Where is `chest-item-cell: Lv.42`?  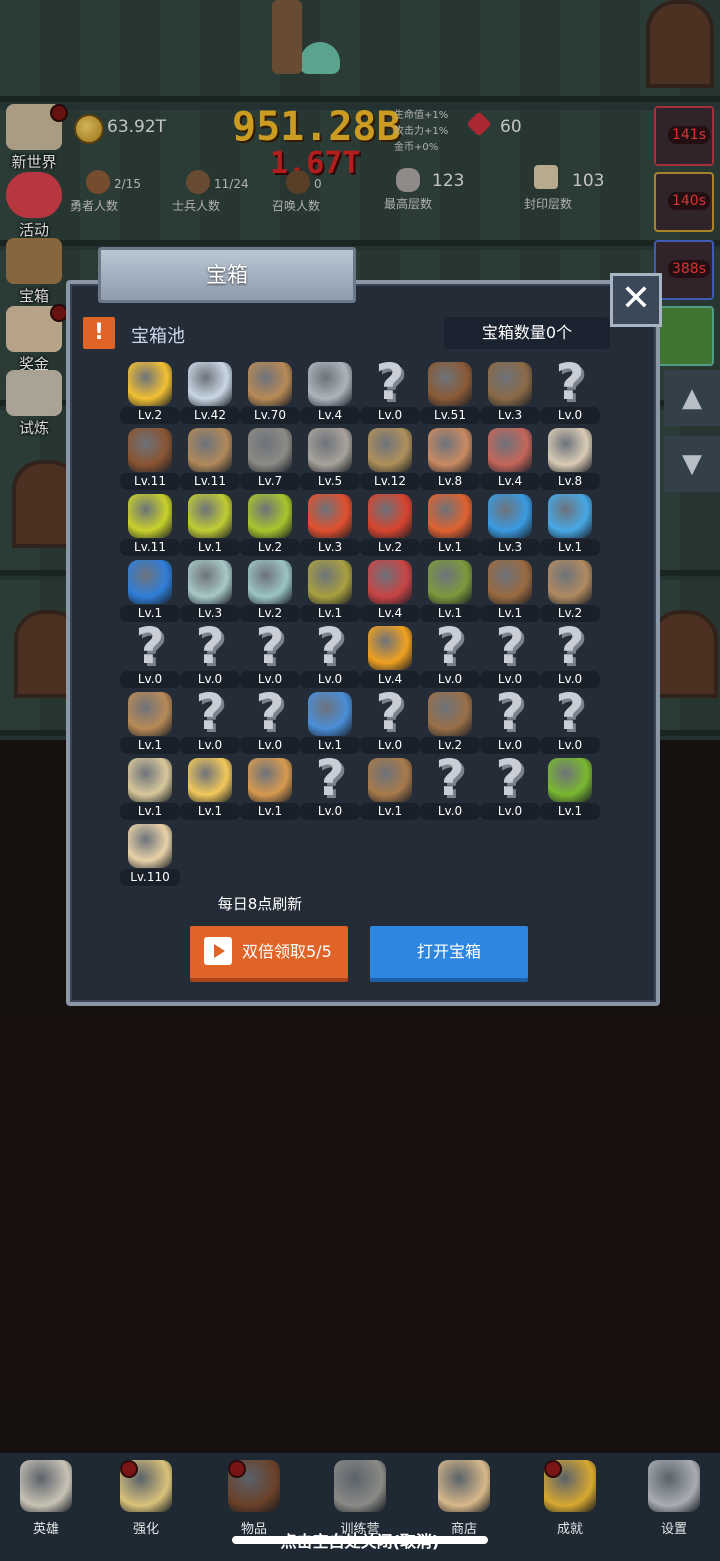 chest-item-cell: Lv.42 is located at coordinates (210, 395).